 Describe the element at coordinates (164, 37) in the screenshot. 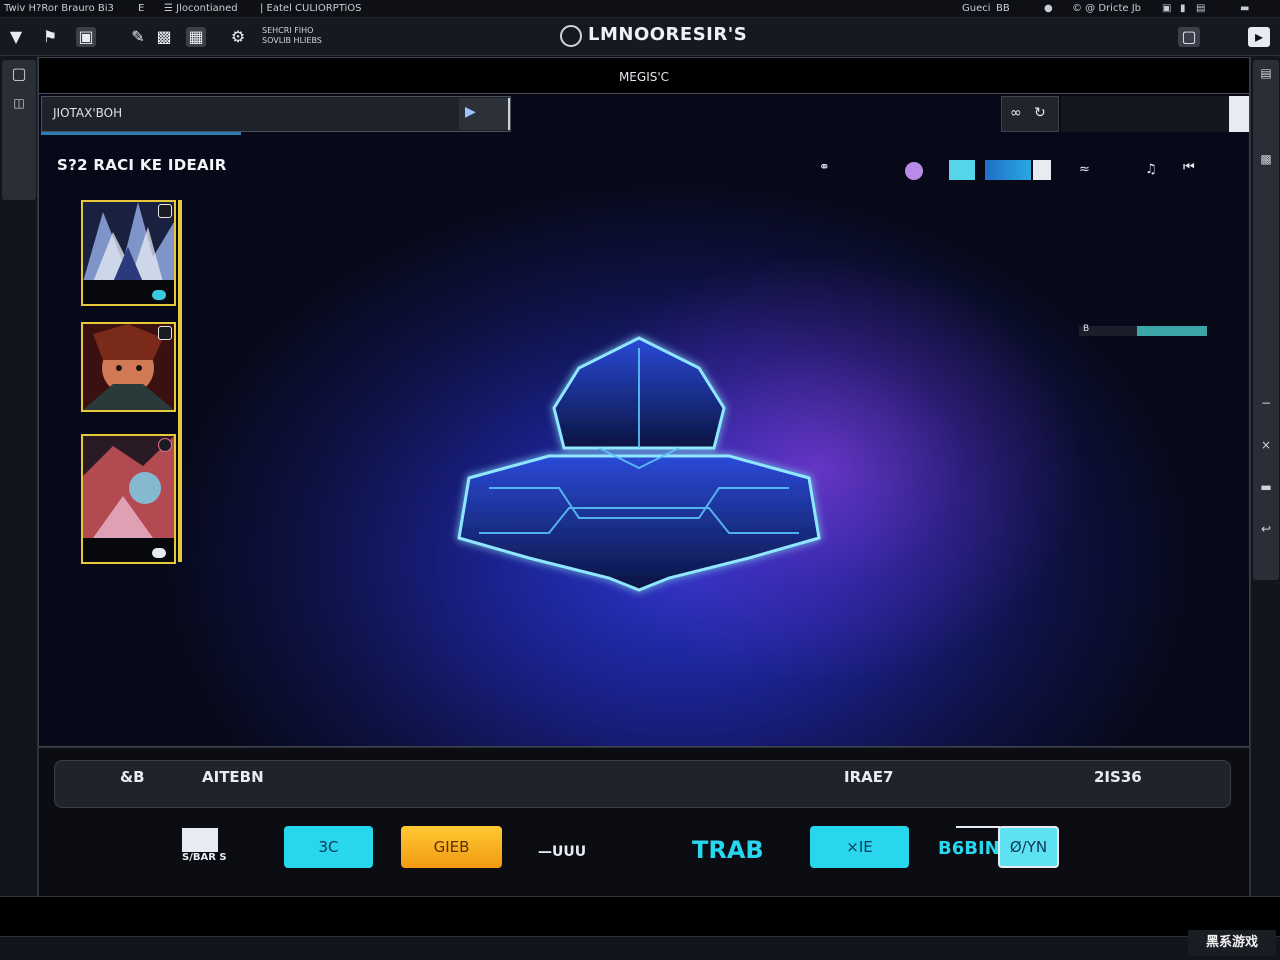

I see `layer-icon: ▩` at that location.